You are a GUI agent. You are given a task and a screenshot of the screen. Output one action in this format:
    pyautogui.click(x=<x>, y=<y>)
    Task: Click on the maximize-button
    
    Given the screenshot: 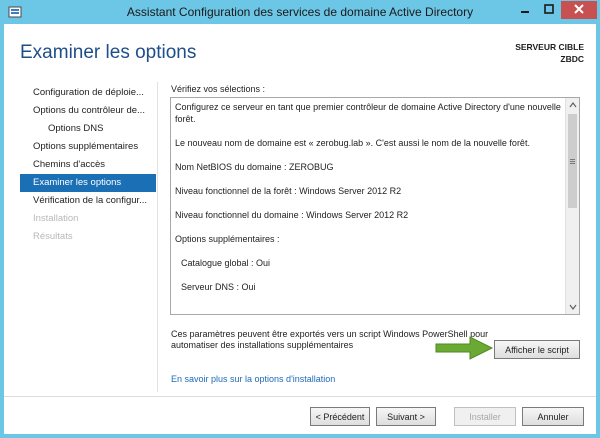 What is the action you would take?
    pyautogui.click(x=549, y=10)
    